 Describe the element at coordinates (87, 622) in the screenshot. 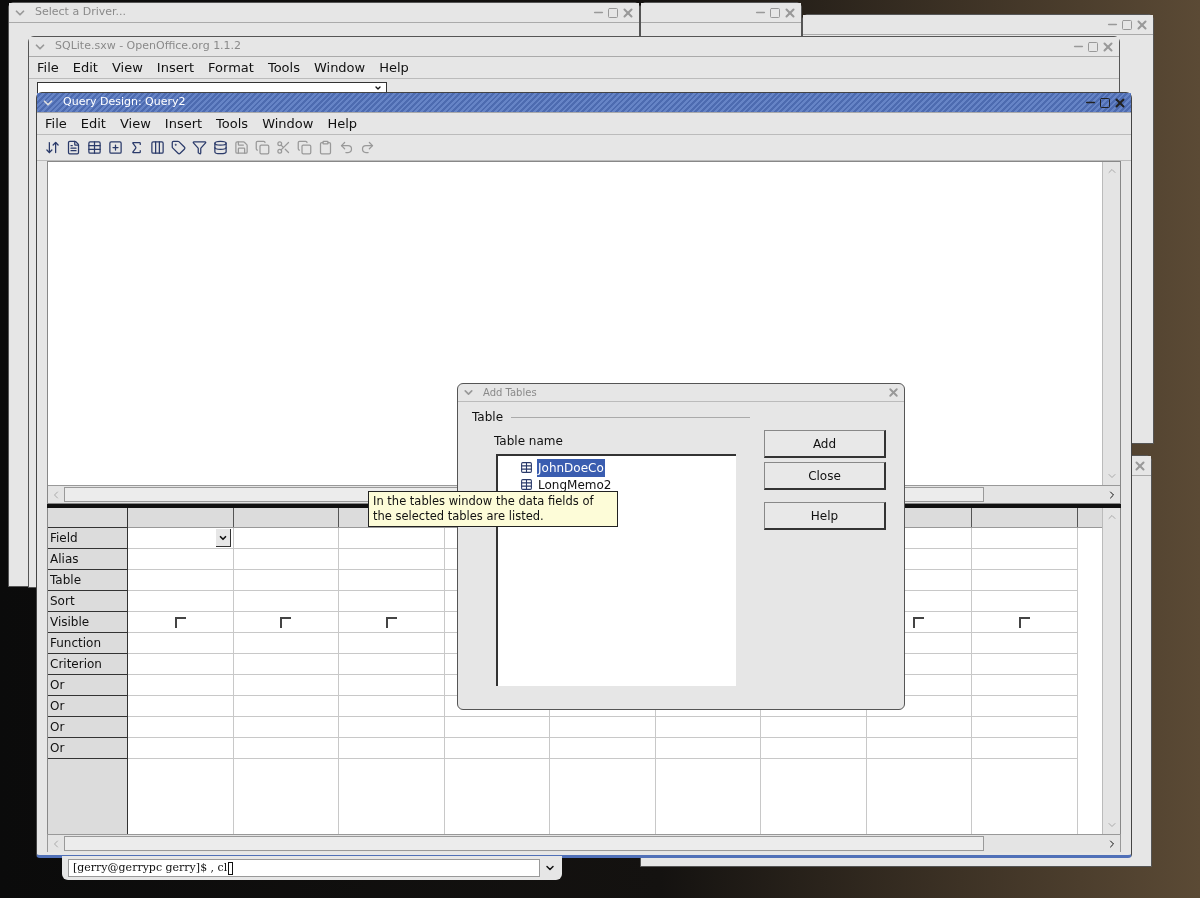

I see `row-header: Visible` at that location.